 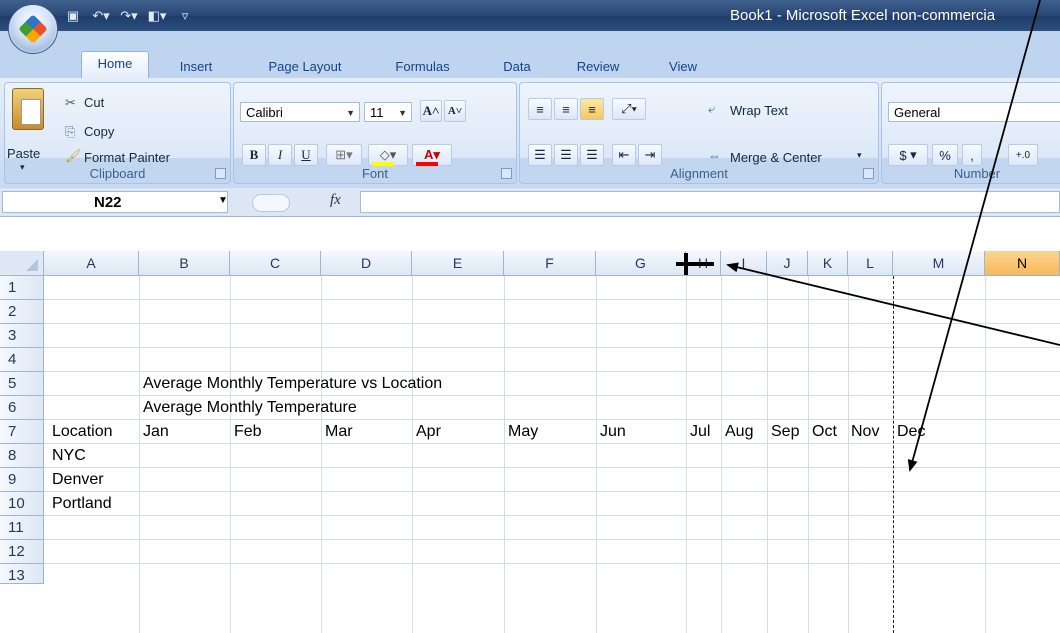 What do you see at coordinates (185, 16) in the screenshot?
I see `customize-toolbar-icon: ▿` at bounding box center [185, 16].